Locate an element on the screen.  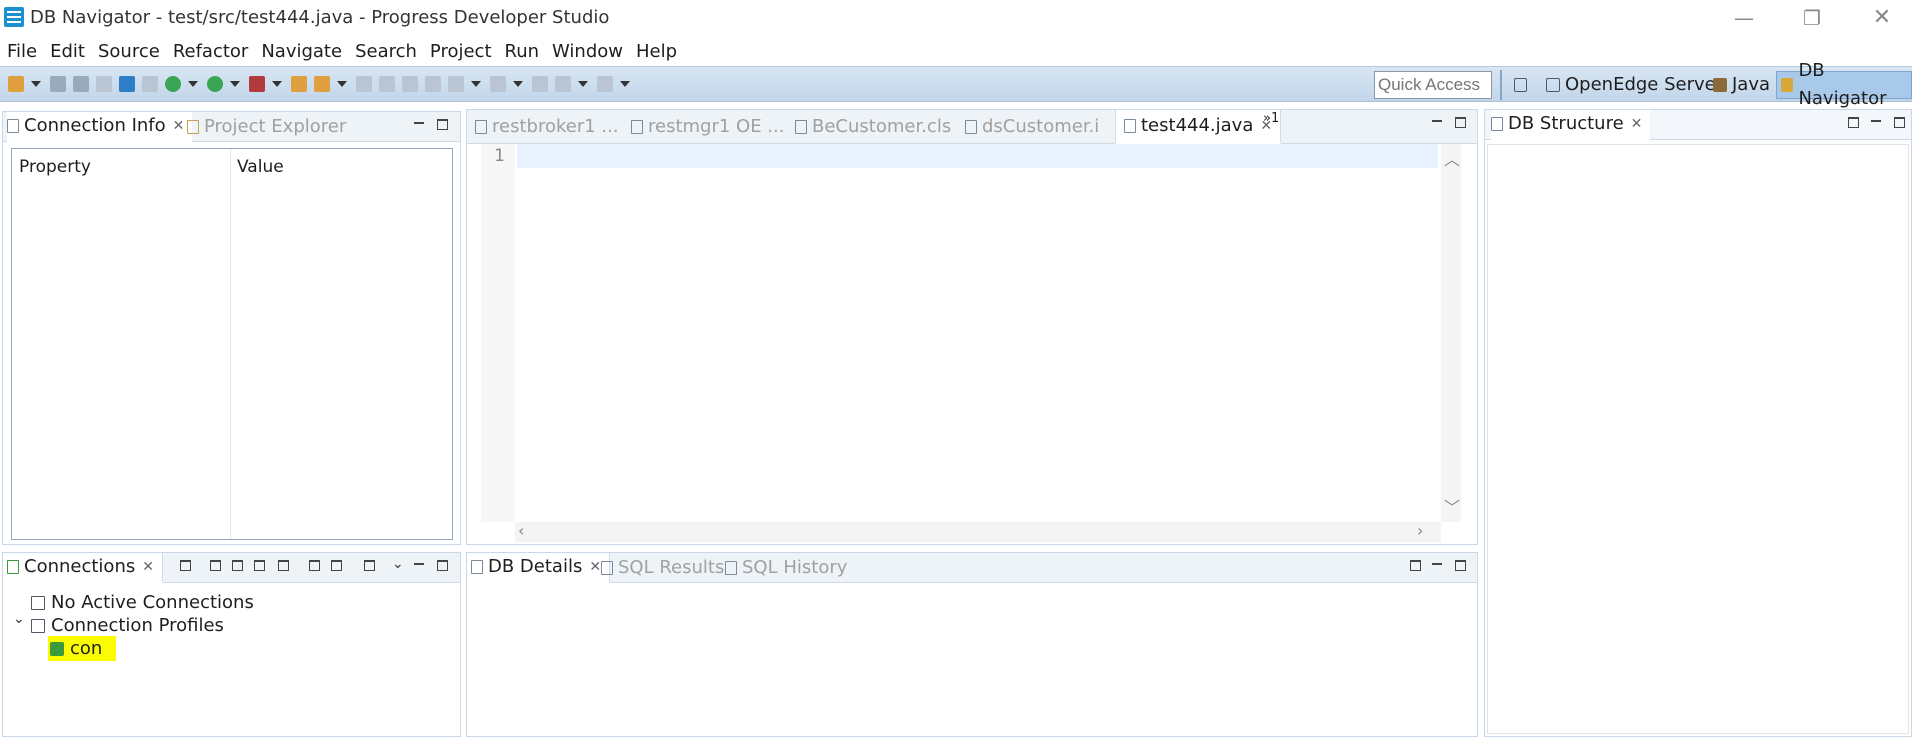
tab-test444-java: test444.java ✕ is located at coordinates (1198, 127).